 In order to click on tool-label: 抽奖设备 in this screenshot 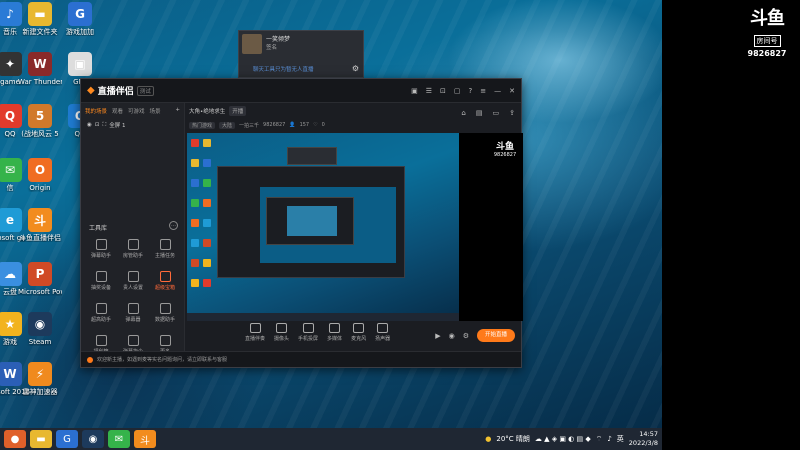, I will do `click(100, 288)`.